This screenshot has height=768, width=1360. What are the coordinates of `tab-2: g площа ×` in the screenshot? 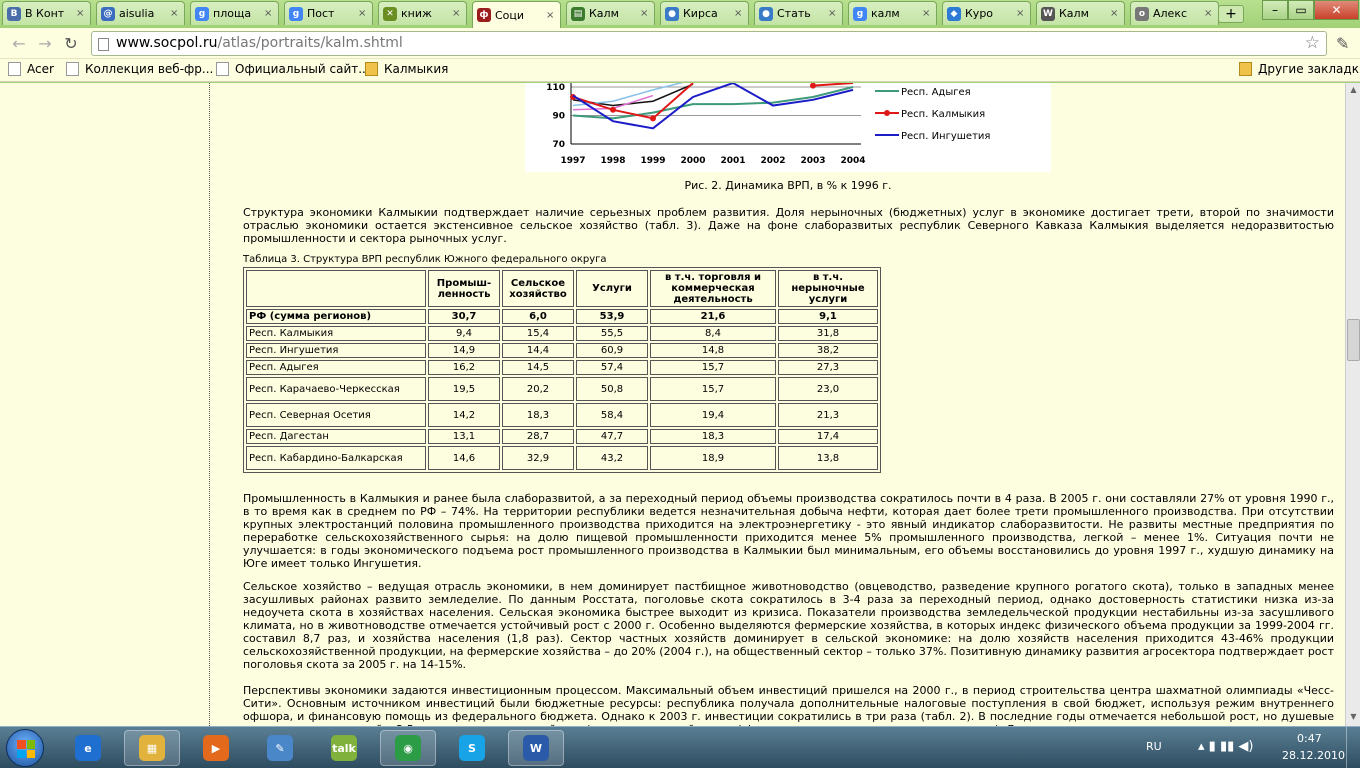 It's located at (234, 13).